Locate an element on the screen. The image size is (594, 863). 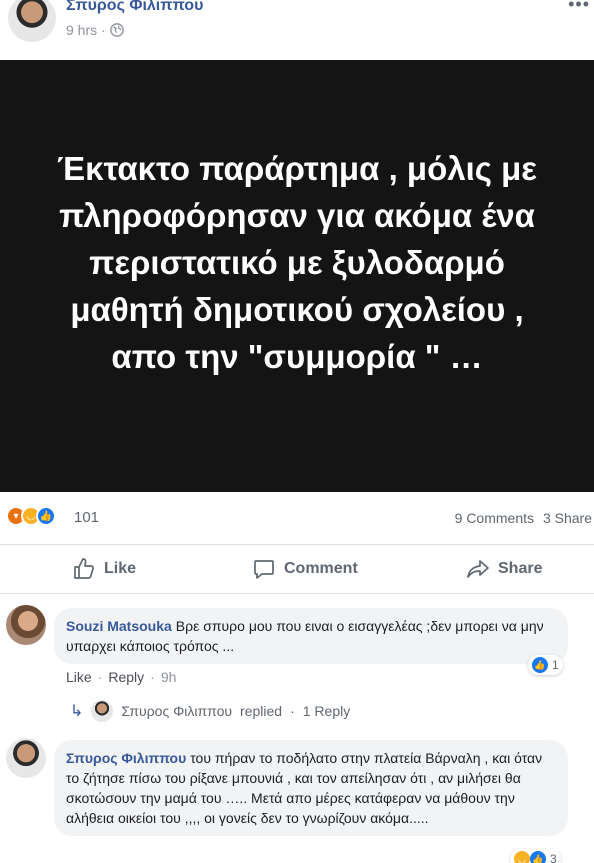
reply-arrow-icon: ↳ is located at coordinates (77, 711).